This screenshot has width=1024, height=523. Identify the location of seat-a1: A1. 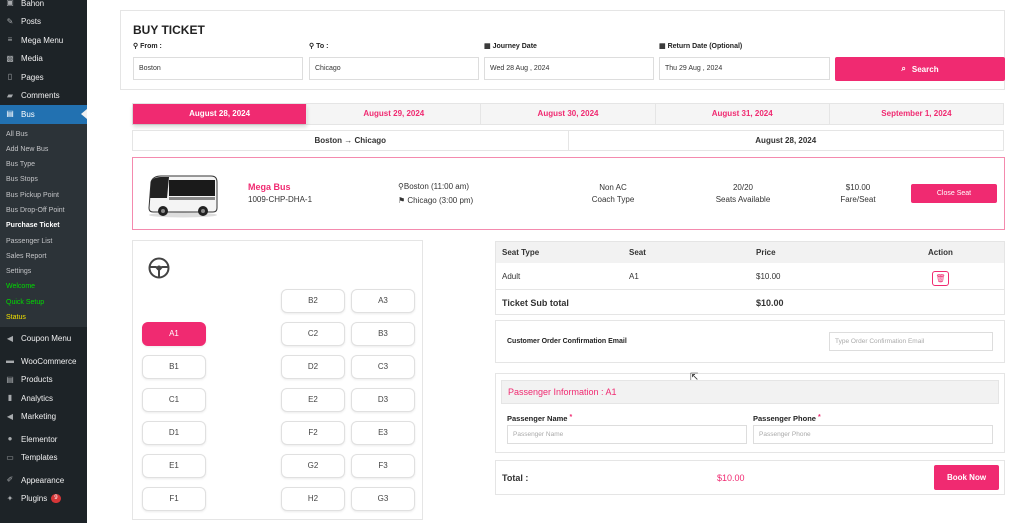
(174, 334).